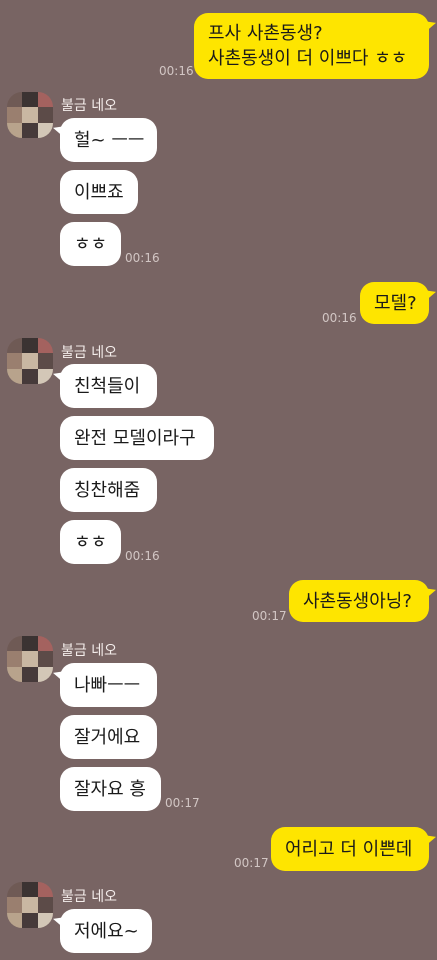 This screenshot has width=437, height=960. I want to click on incoming-message-bubble: 나빠ㅡㅡ, so click(108, 685).